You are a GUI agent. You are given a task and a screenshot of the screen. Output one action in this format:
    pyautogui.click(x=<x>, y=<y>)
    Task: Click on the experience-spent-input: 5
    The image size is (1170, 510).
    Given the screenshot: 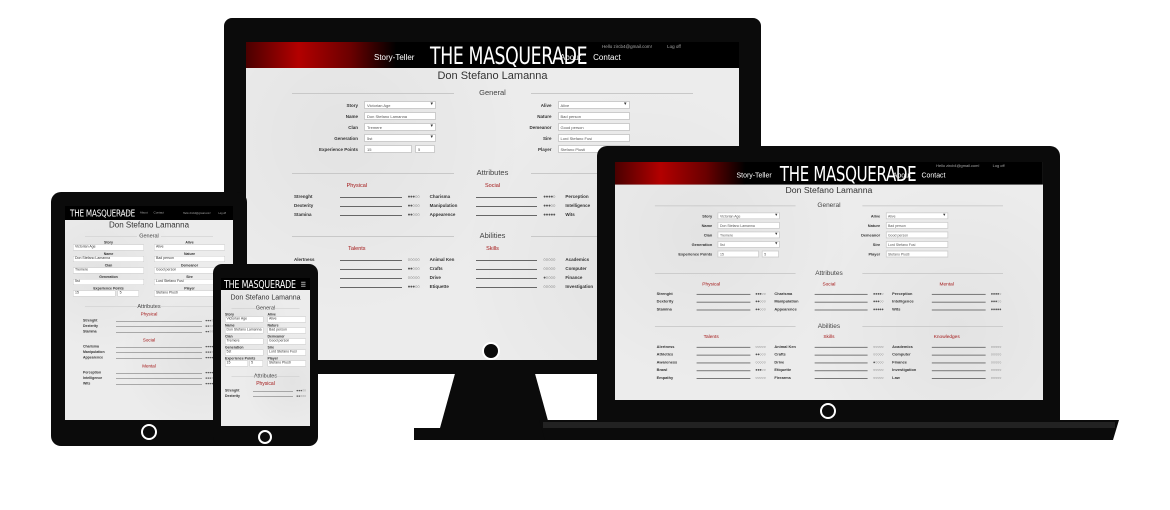 What is the action you would take?
    pyautogui.click(x=256, y=363)
    